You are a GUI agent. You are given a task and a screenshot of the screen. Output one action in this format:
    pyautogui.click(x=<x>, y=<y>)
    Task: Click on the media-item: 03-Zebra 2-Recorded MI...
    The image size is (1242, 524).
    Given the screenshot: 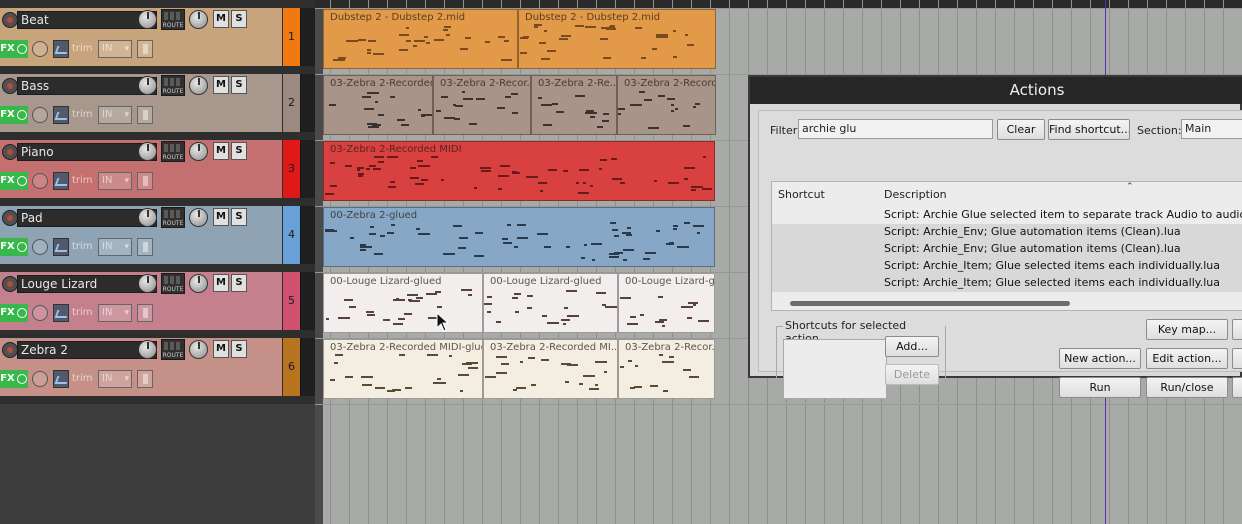 What is the action you would take?
    pyautogui.click(x=550, y=369)
    